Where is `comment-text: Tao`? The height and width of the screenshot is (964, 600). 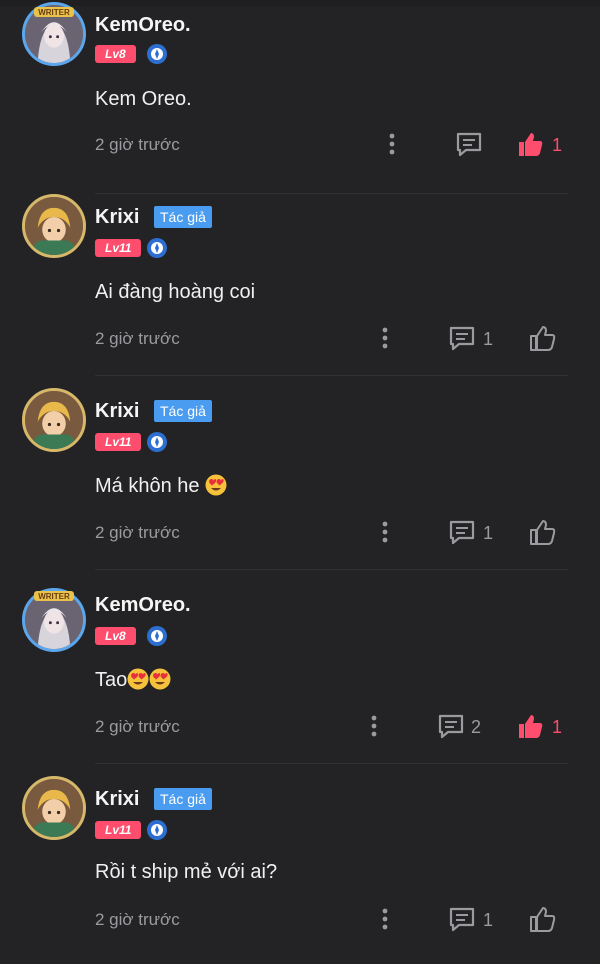 comment-text: Tao is located at coordinates (133, 680).